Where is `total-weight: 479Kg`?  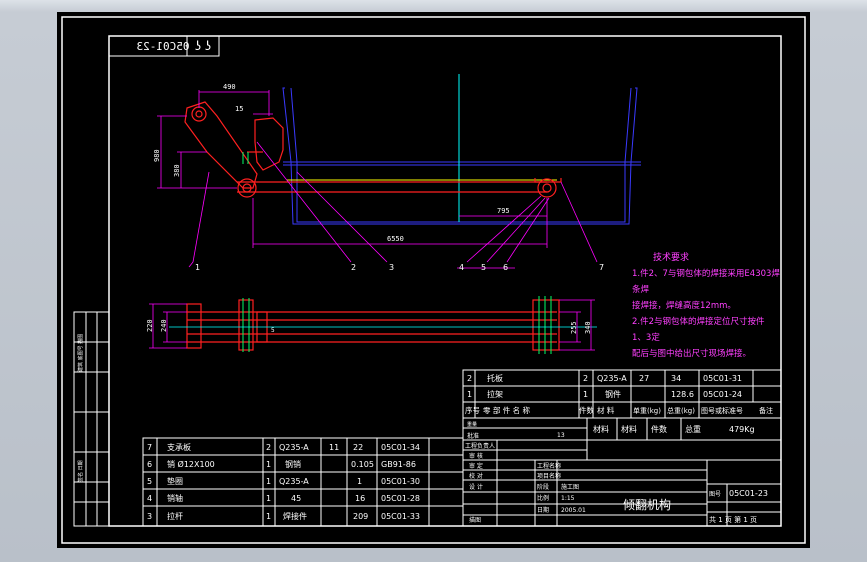 total-weight: 479Kg is located at coordinates (742, 429).